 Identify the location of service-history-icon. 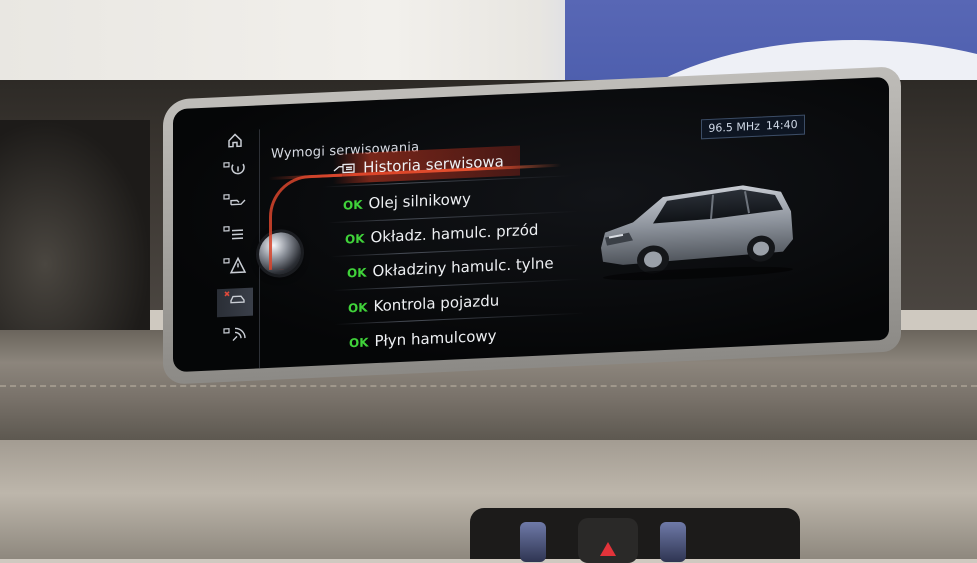
(346, 170).